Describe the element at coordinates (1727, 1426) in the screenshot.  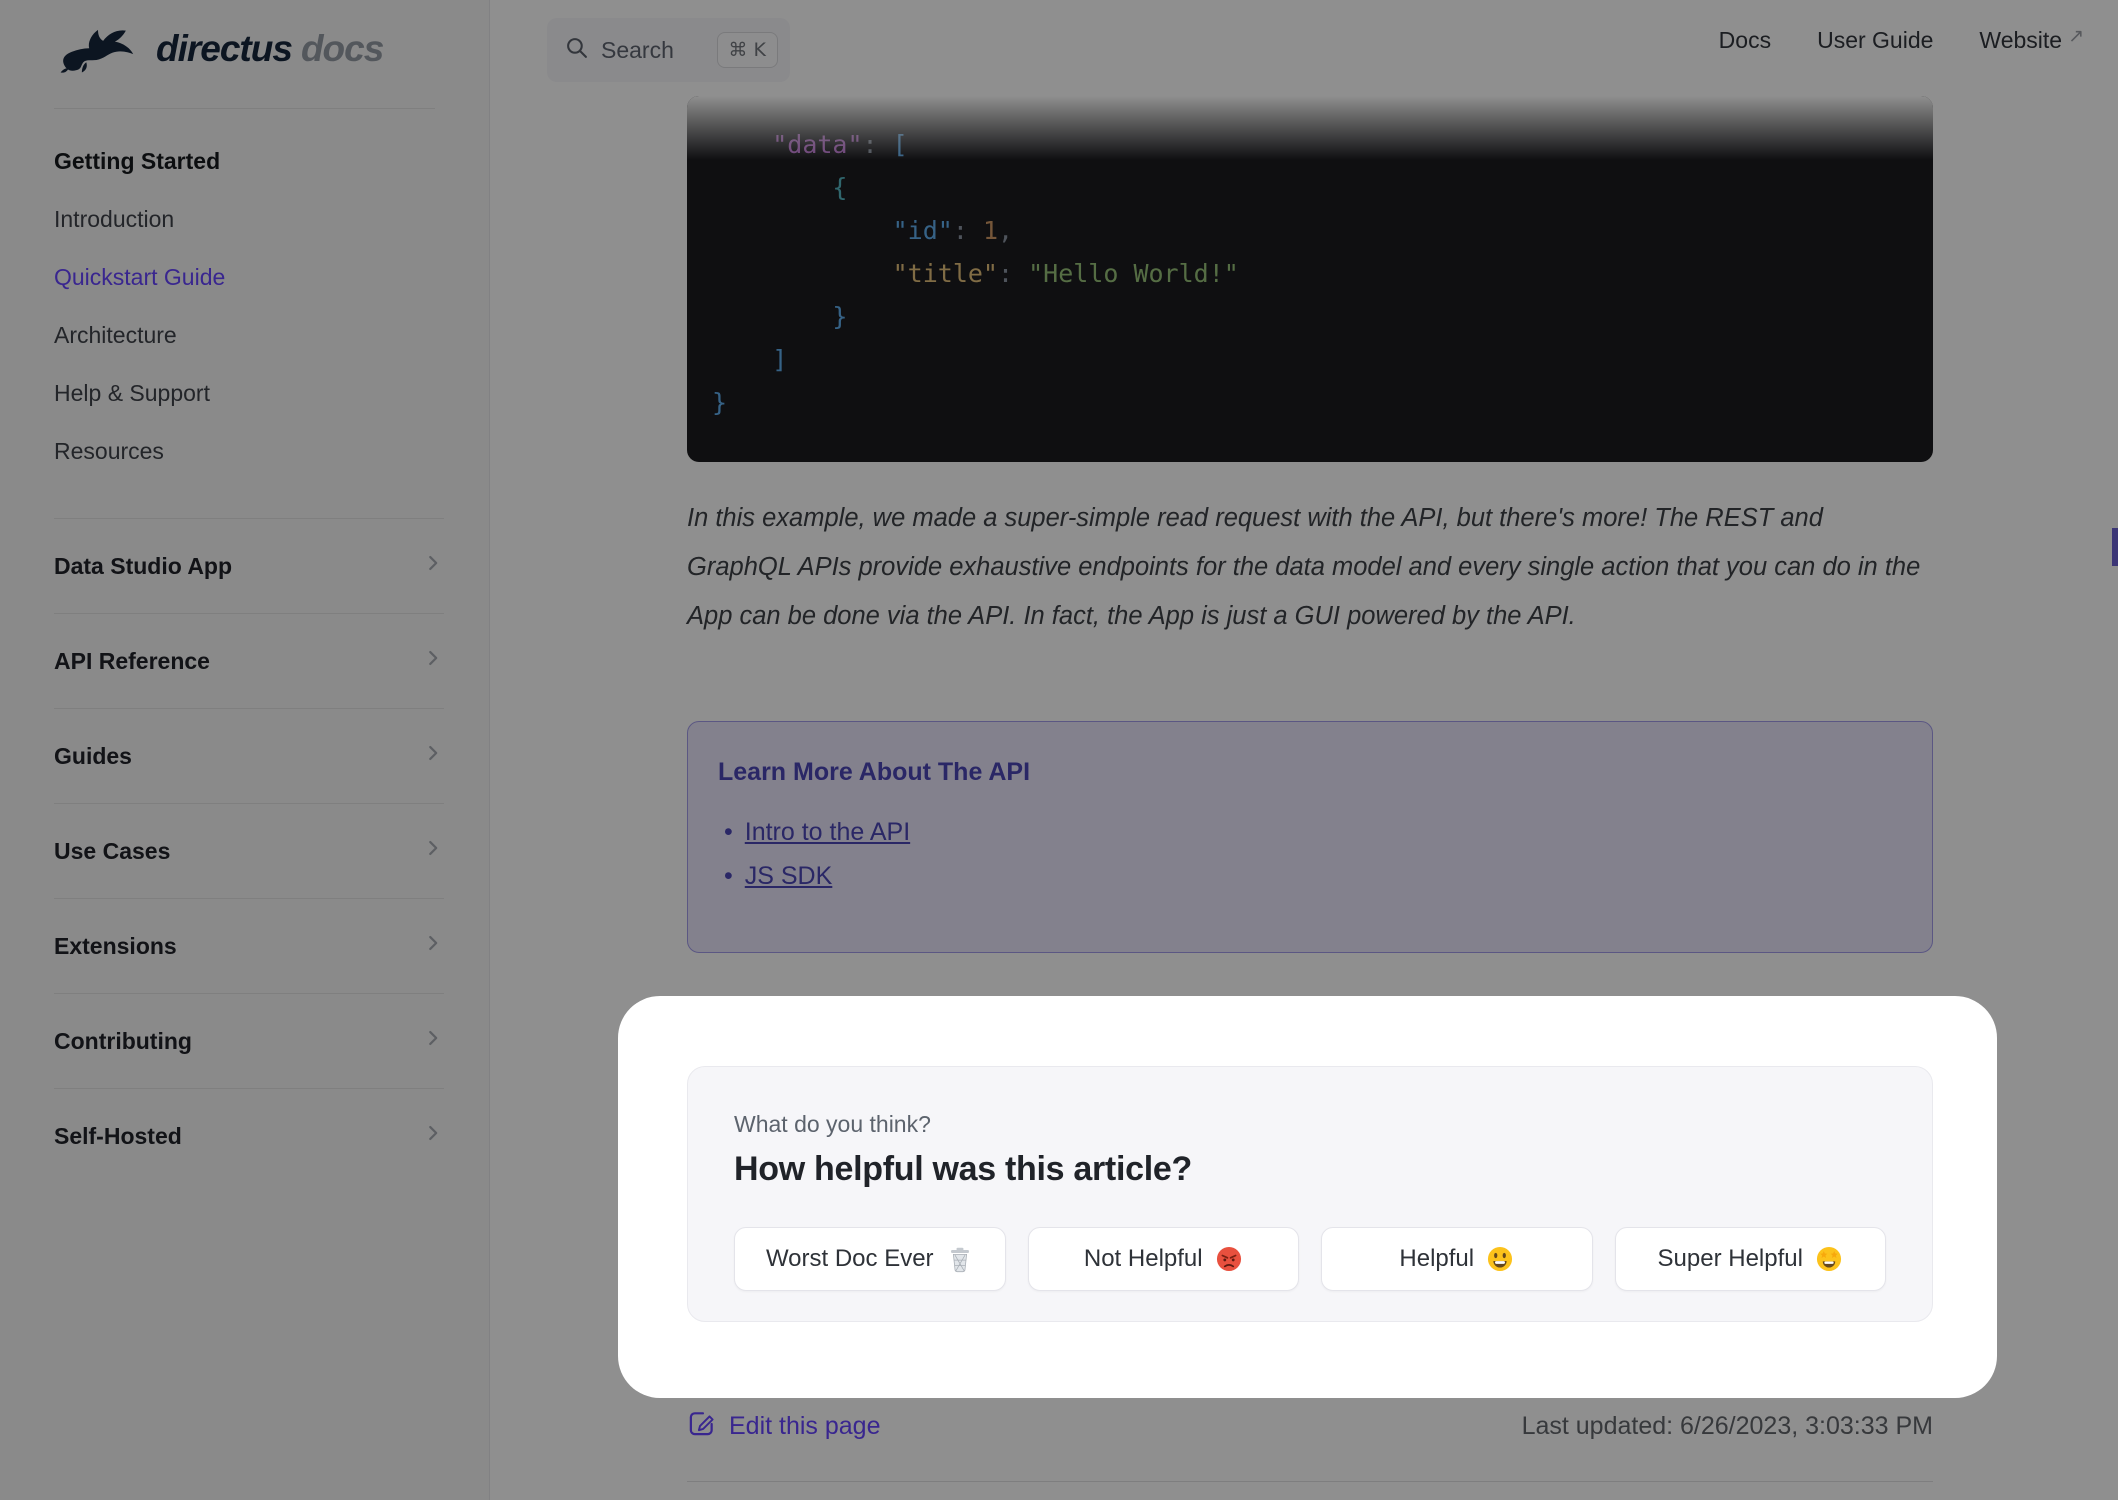
I see `last-updated-text: Last updated: 6/26/2023, 3:03:33 PM` at that location.